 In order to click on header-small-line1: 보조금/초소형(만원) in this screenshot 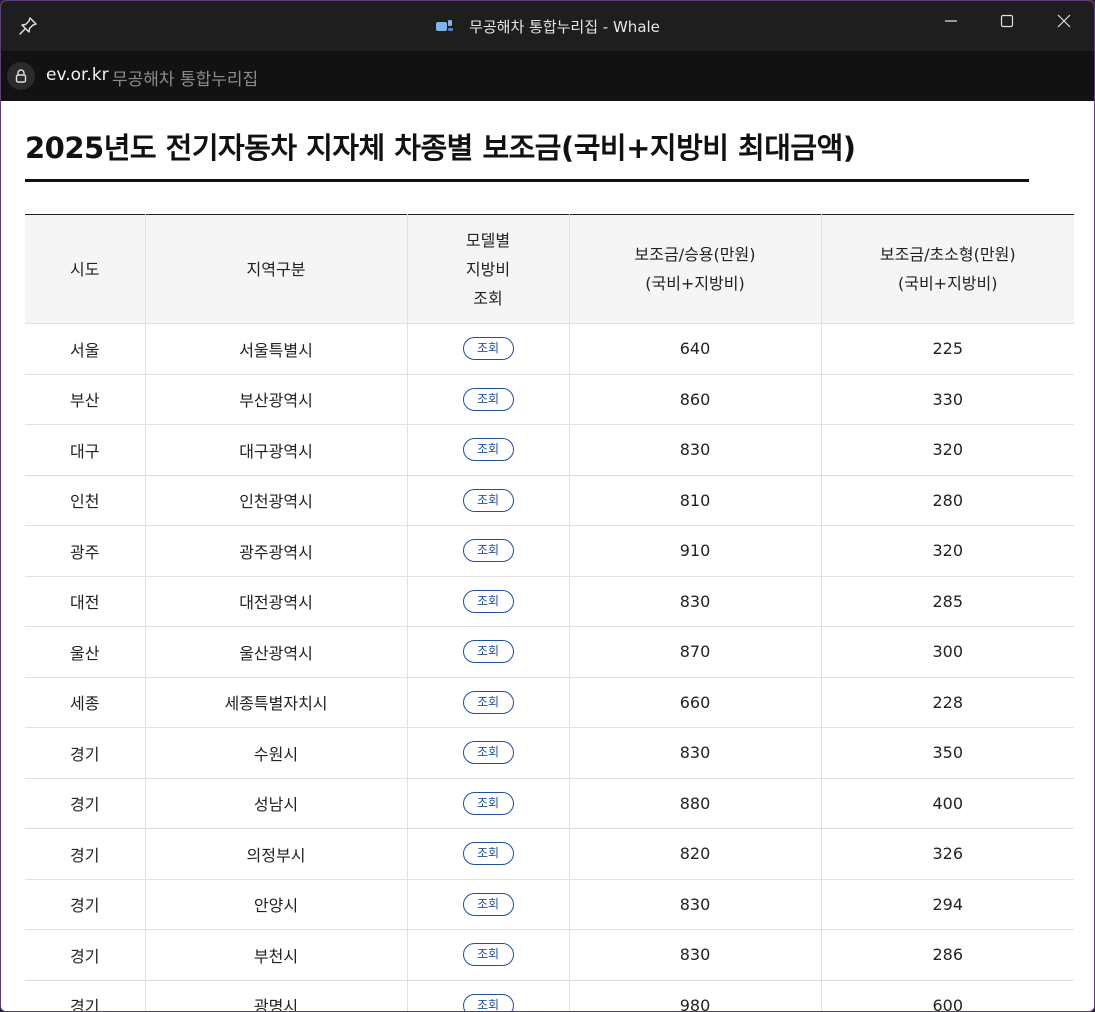, I will do `click(947, 254)`.